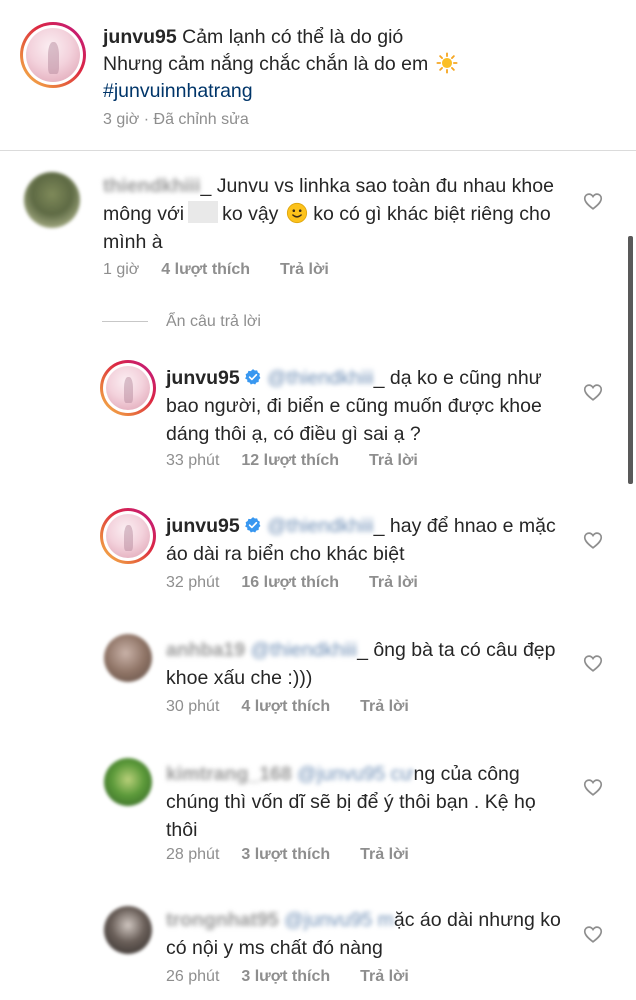  Describe the element at coordinates (178, 91) in the screenshot. I see `hashtag-link: #junvuinnhatrang` at that location.